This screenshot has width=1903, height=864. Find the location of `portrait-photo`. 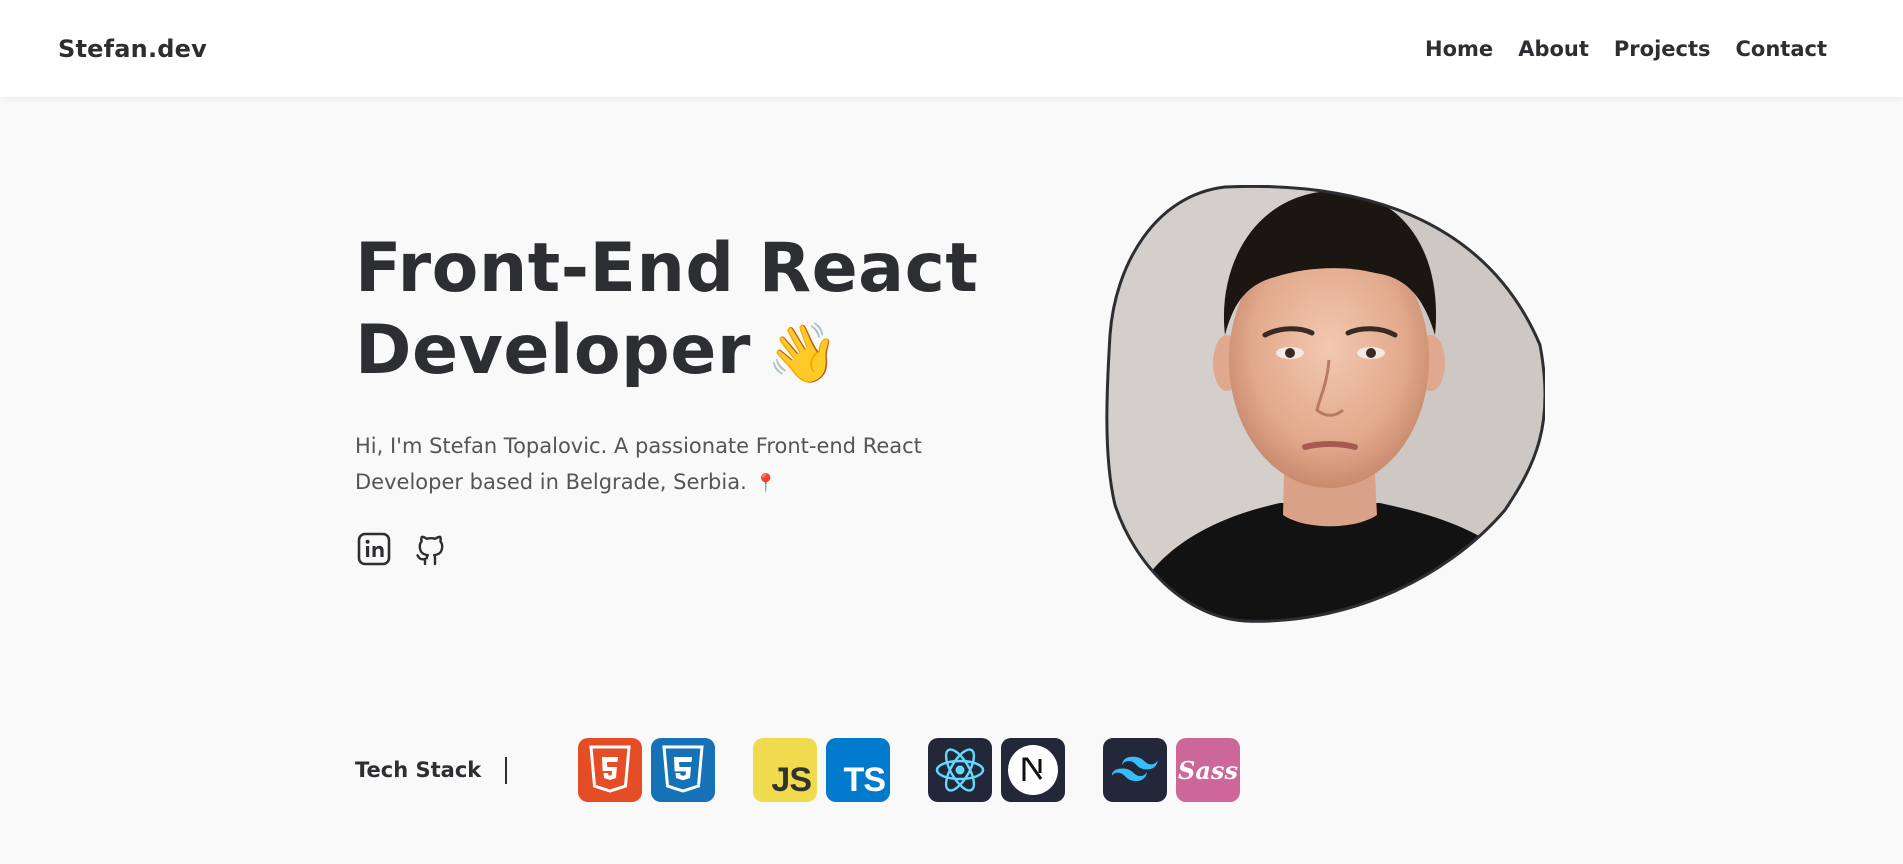

portrait-photo is located at coordinates (1325, 404).